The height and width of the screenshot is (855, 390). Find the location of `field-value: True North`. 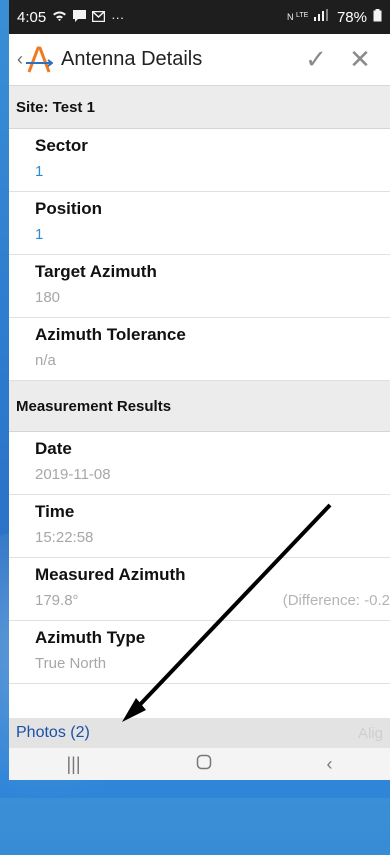

field-value: True North is located at coordinates (71, 663).